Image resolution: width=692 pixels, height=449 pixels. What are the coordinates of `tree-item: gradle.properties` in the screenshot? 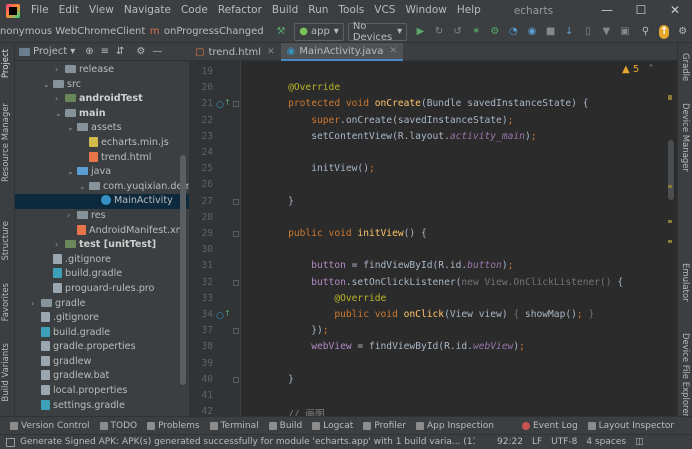 It's located at (102, 347).